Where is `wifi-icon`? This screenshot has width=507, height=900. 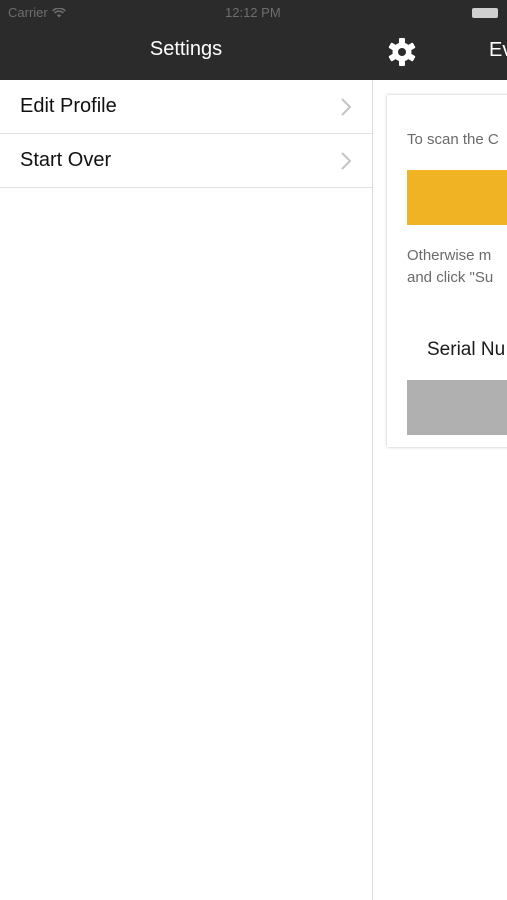
wifi-icon is located at coordinates (58, 12).